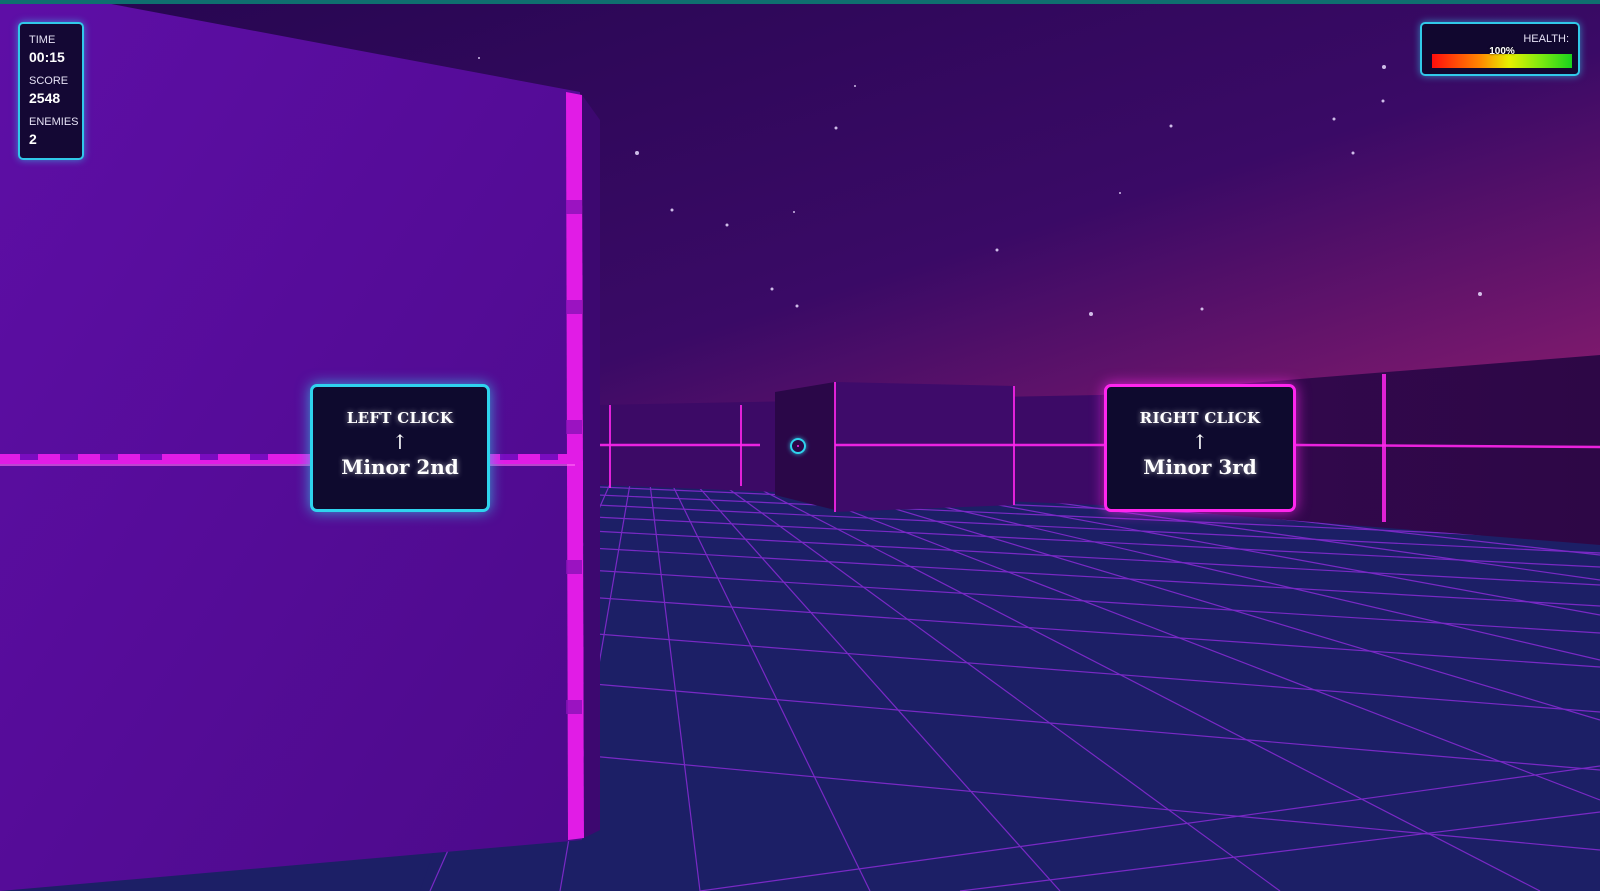  Describe the element at coordinates (42, 40) in the screenshot. I see `time-label: TIME` at that location.